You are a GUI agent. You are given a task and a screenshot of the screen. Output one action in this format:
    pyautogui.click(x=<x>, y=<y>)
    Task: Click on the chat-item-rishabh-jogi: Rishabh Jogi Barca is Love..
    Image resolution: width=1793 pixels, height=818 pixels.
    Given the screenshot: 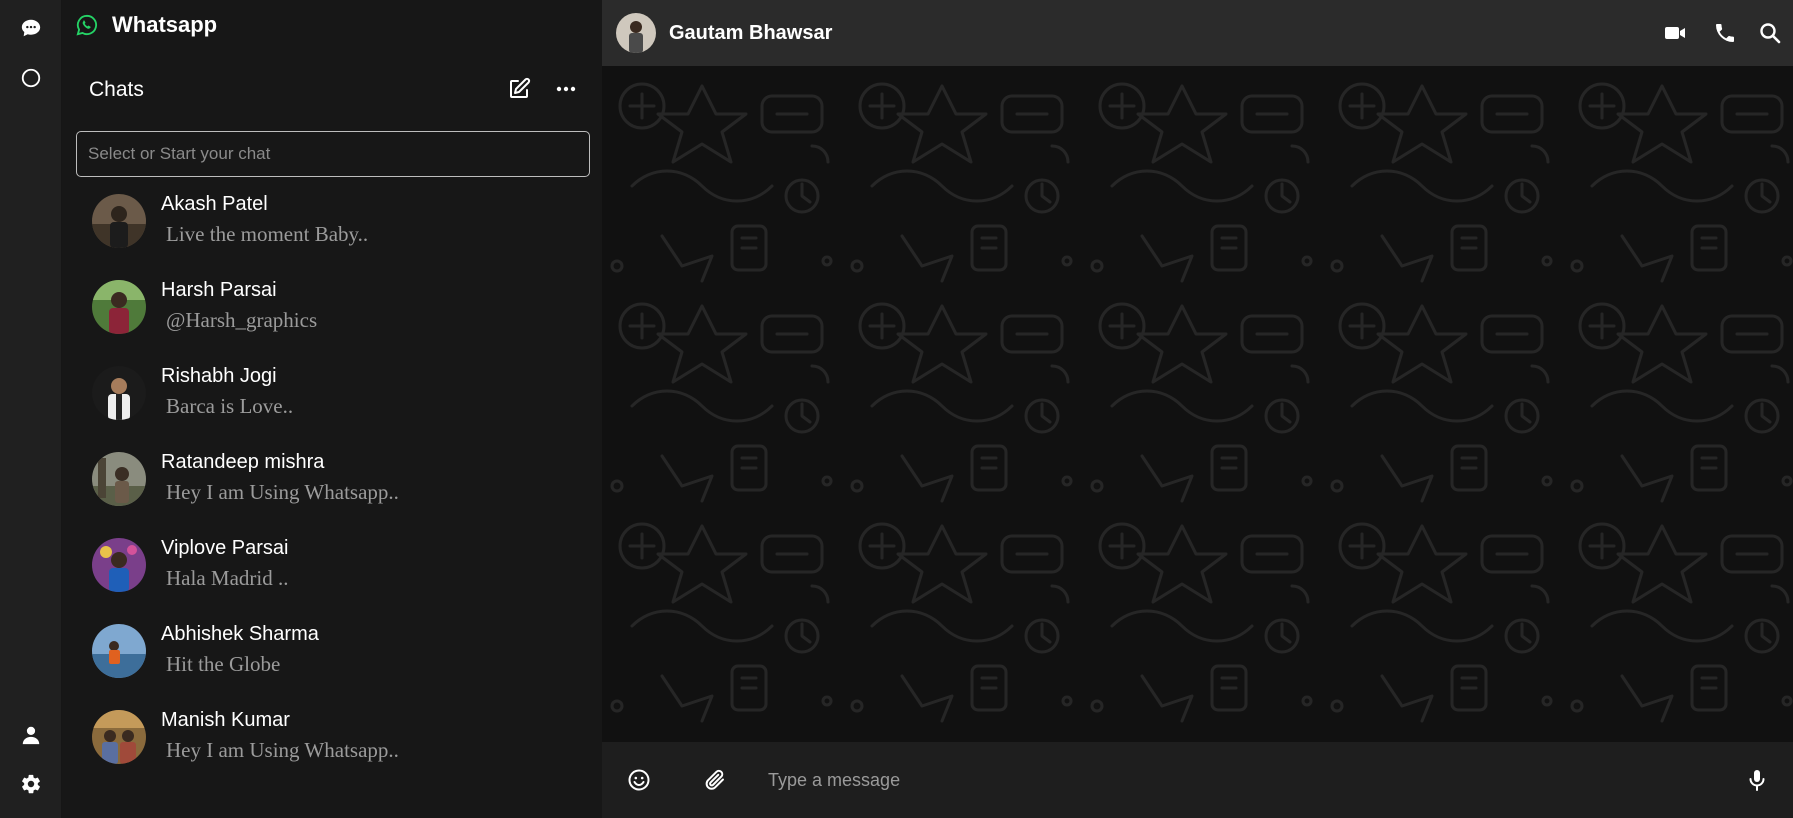 What is the action you would take?
    pyautogui.click(x=332, y=399)
    